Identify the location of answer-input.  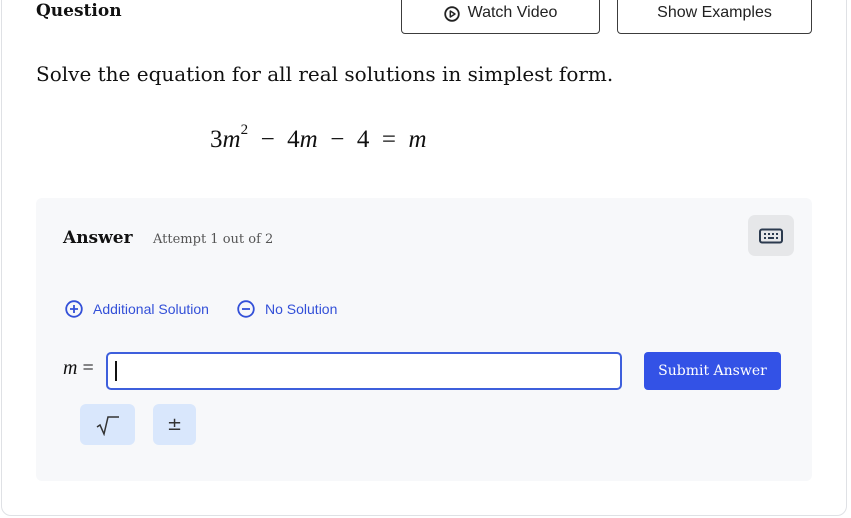
(364, 371).